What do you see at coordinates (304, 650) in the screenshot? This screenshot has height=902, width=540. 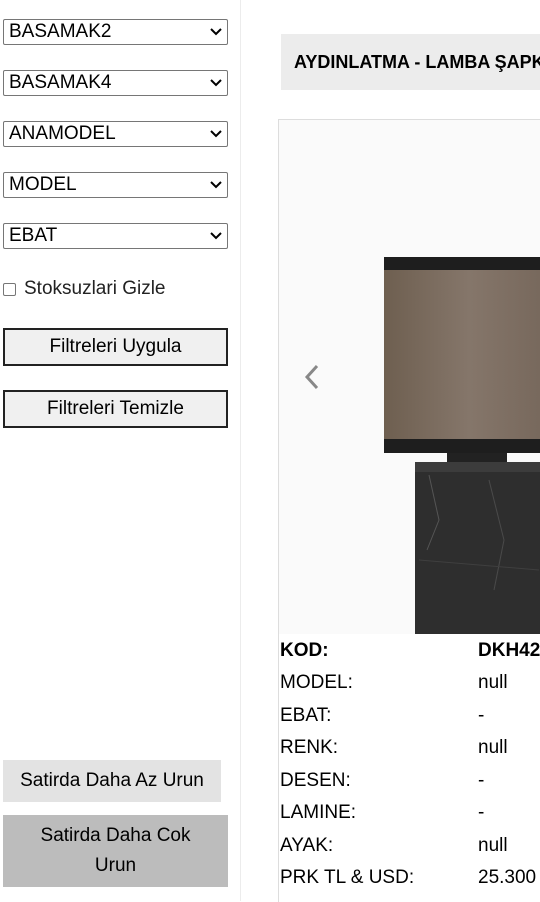 I see `product-row-key: KOD:` at bounding box center [304, 650].